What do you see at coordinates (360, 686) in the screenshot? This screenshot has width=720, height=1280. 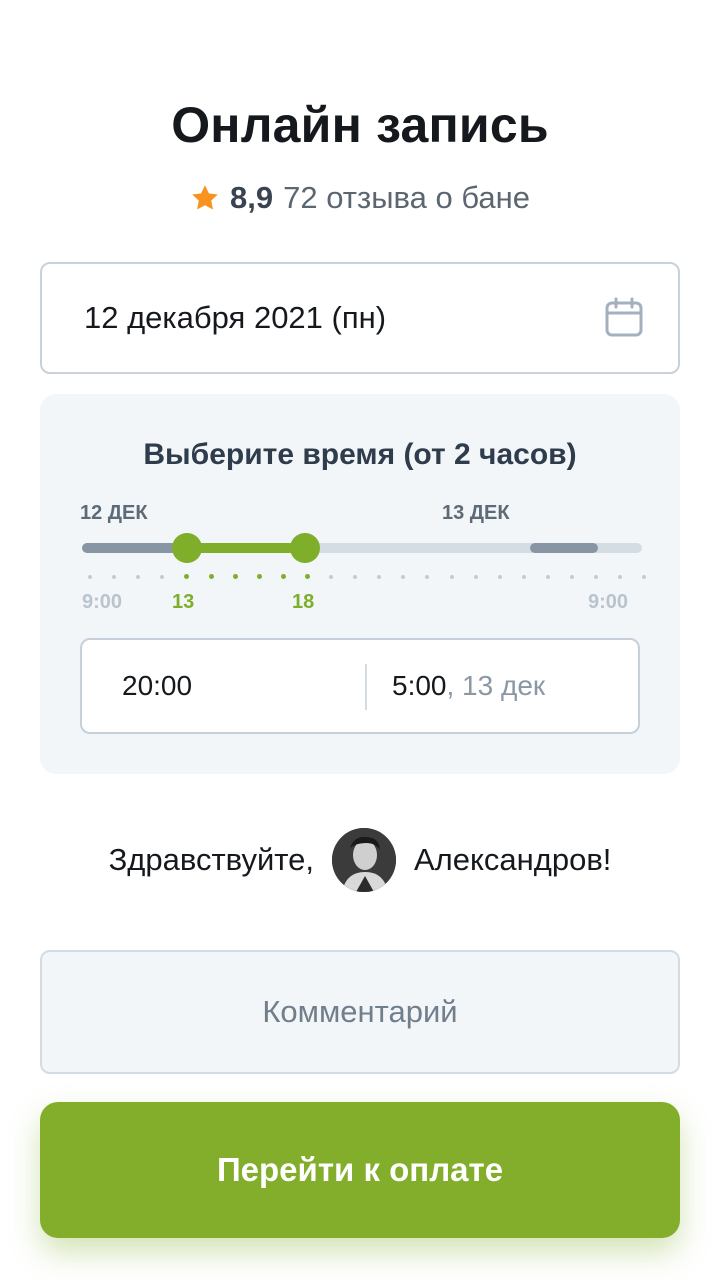 I see `time-range-box: 20:00 5:00, 13 дек` at bounding box center [360, 686].